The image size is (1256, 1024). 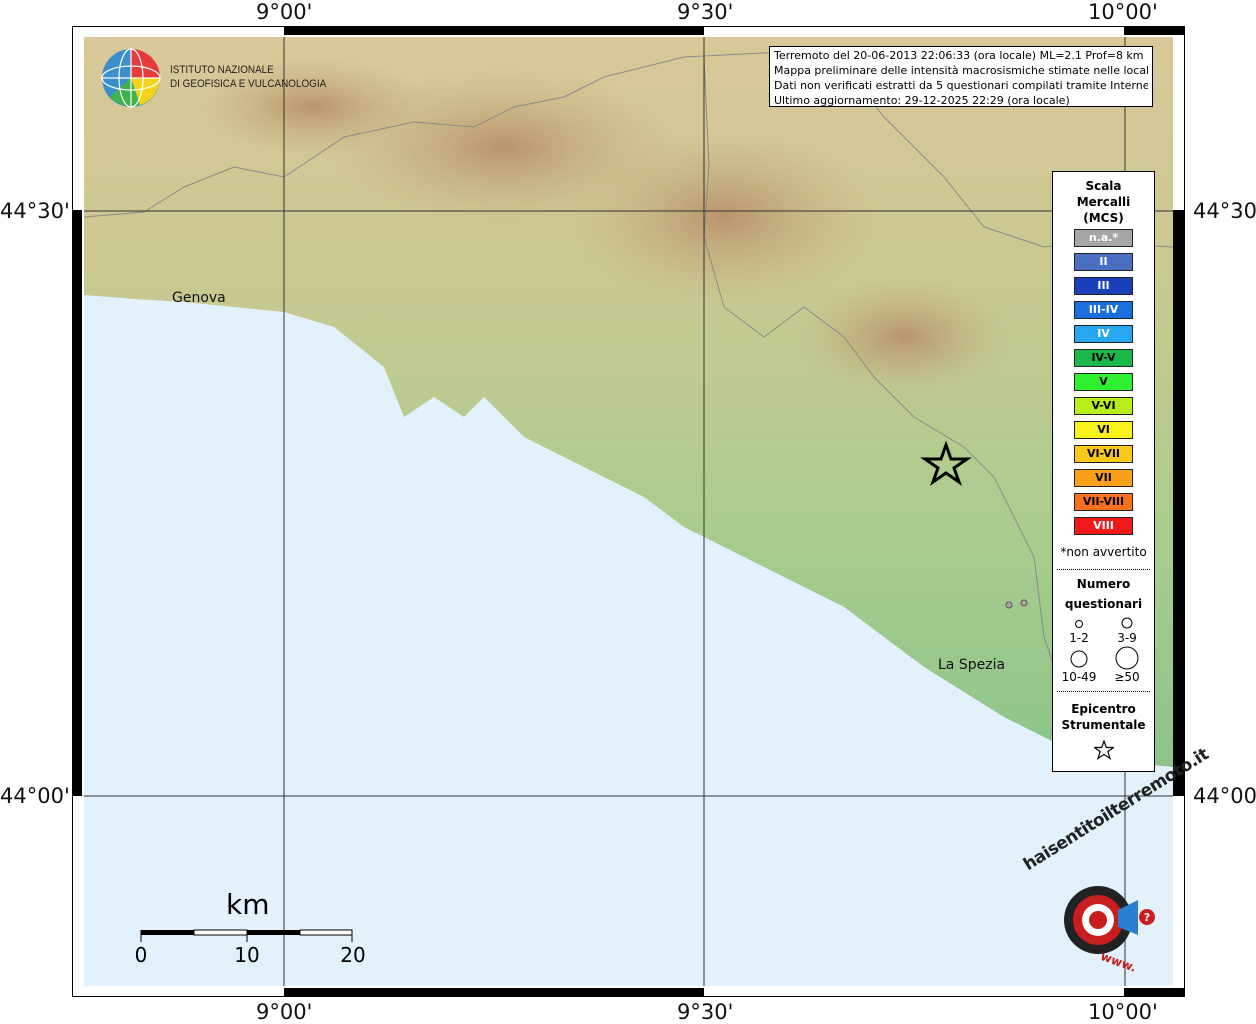 I want to click on questionnaire-title: Numero questionari, so click(x=1103, y=594).